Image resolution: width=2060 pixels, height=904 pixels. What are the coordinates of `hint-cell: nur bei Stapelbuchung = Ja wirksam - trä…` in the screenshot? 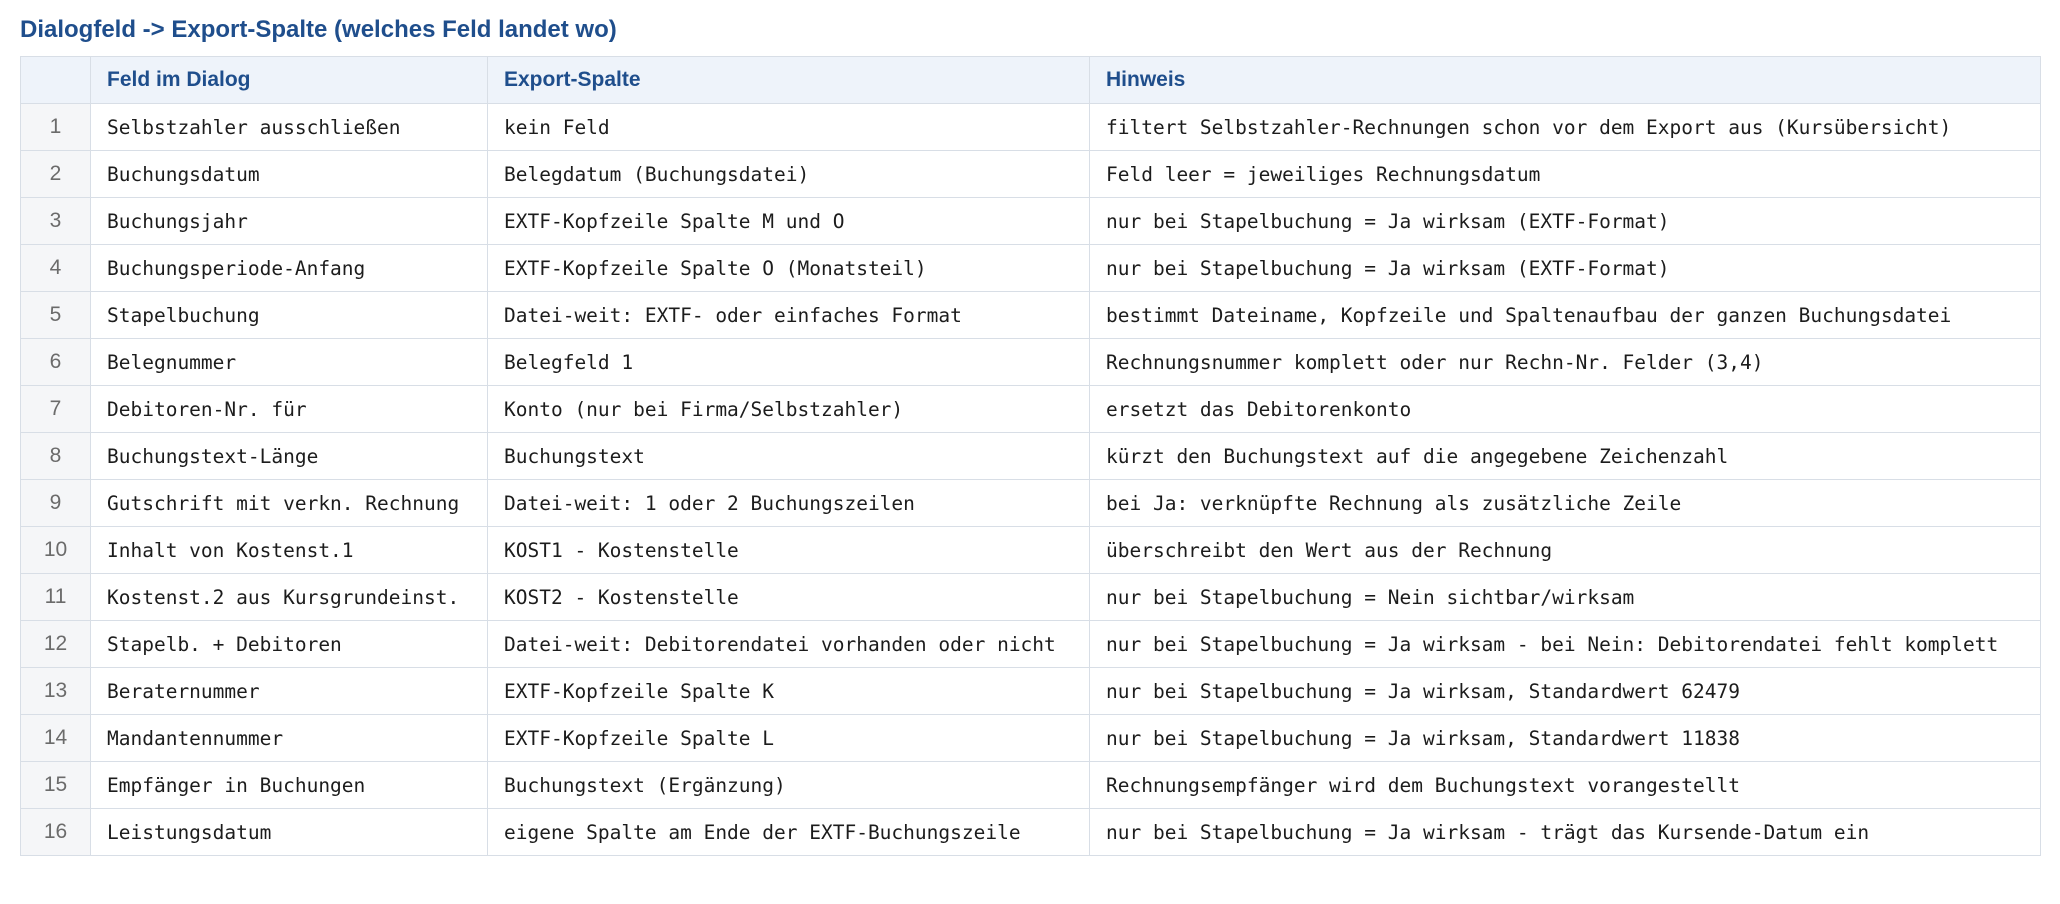 It's located at (1565, 832).